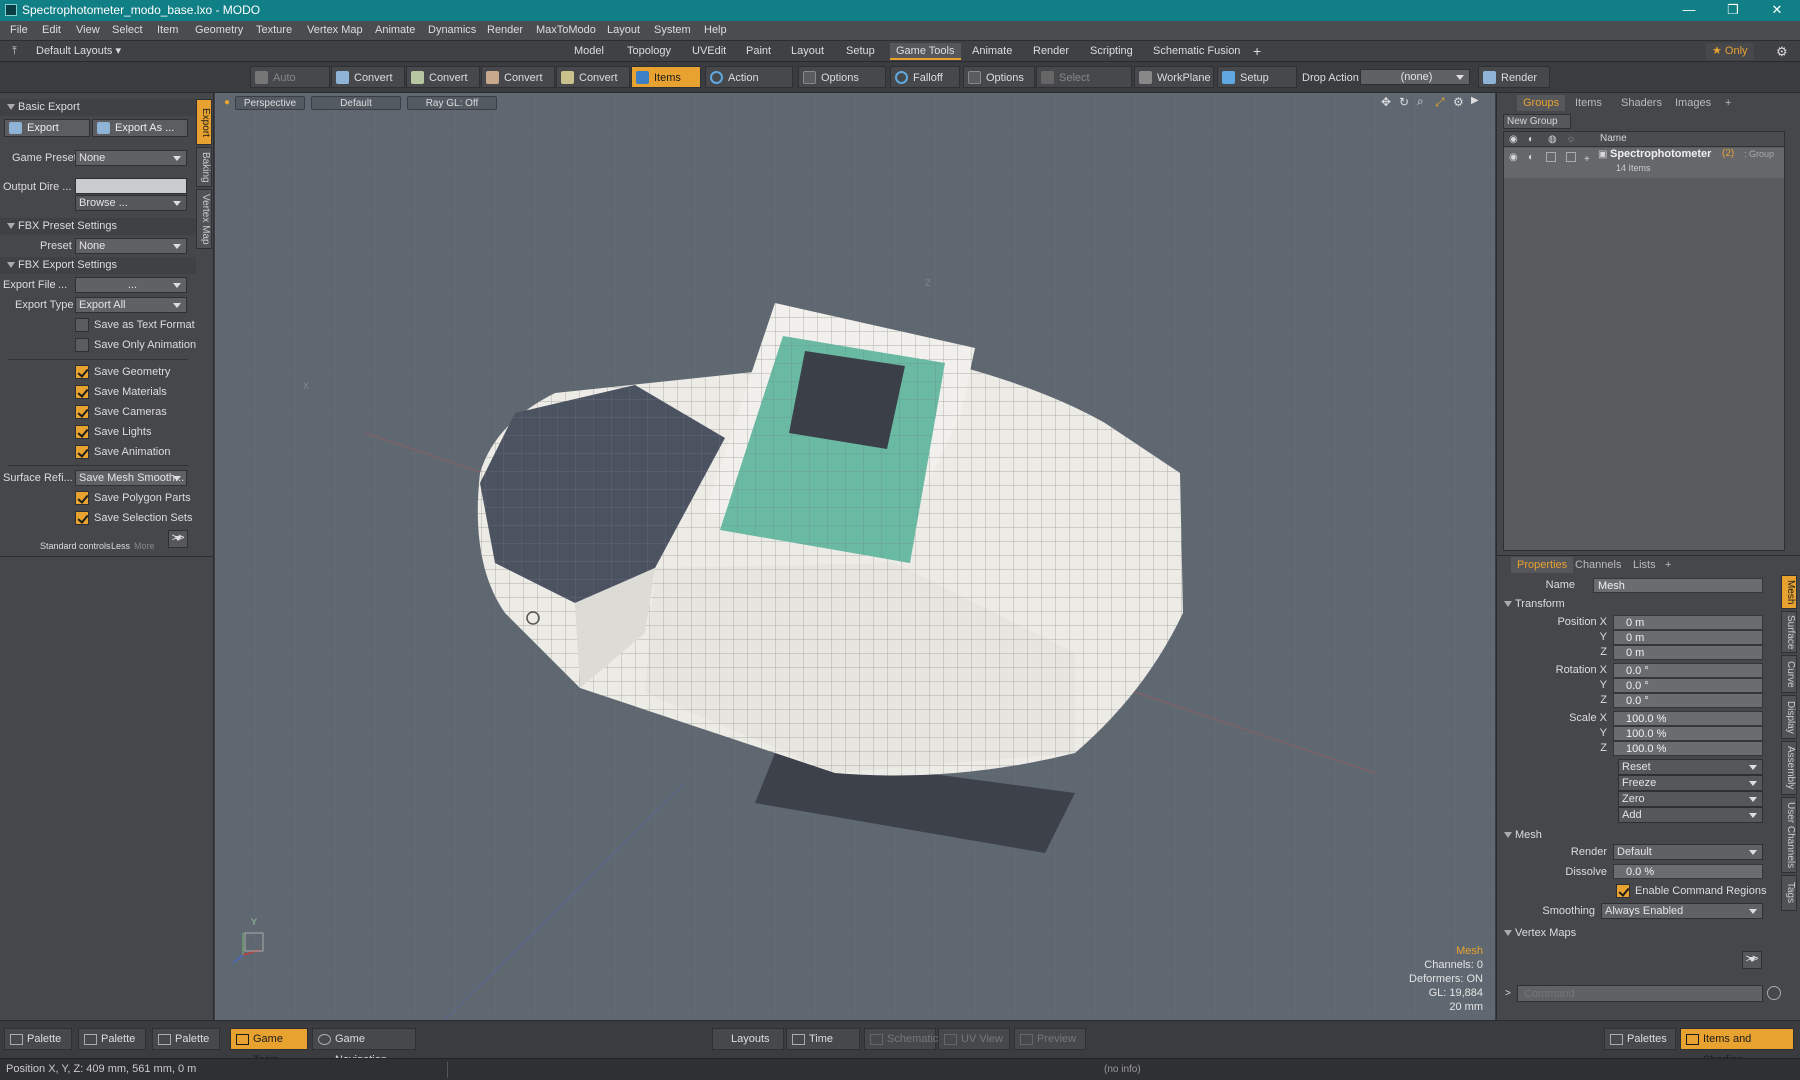 The width and height of the screenshot is (1800, 1080). What do you see at coordinates (167, 30) in the screenshot?
I see `menu-item: Item` at bounding box center [167, 30].